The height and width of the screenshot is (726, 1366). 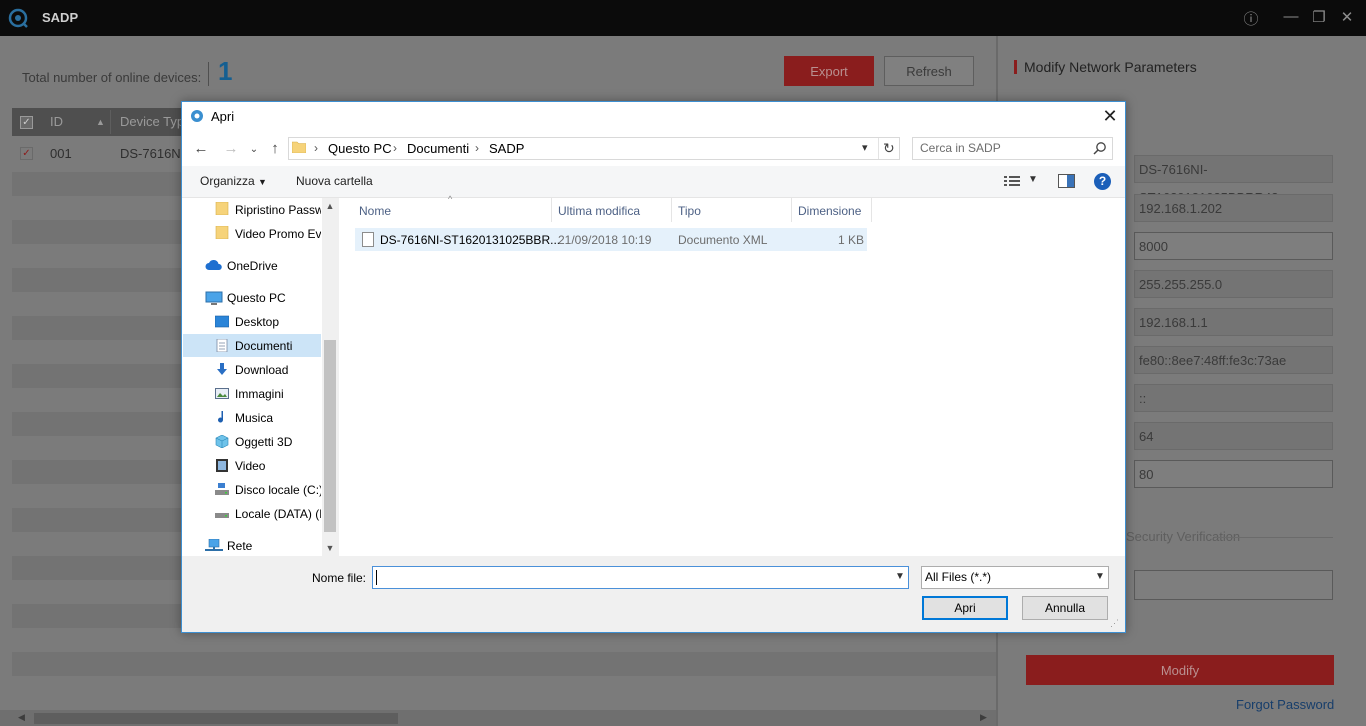 What do you see at coordinates (929, 71) in the screenshot?
I see `refresh-button: Refresh` at bounding box center [929, 71].